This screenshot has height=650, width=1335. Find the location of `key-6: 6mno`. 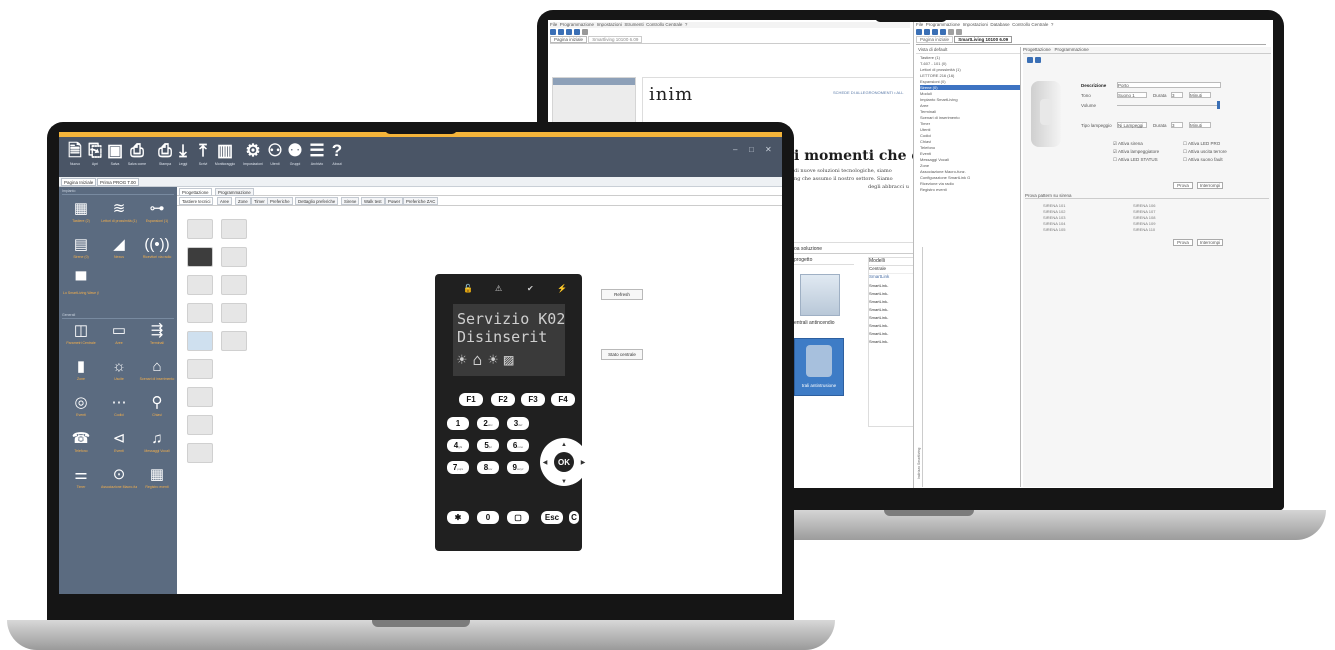

key-6: 6mno is located at coordinates (518, 445).